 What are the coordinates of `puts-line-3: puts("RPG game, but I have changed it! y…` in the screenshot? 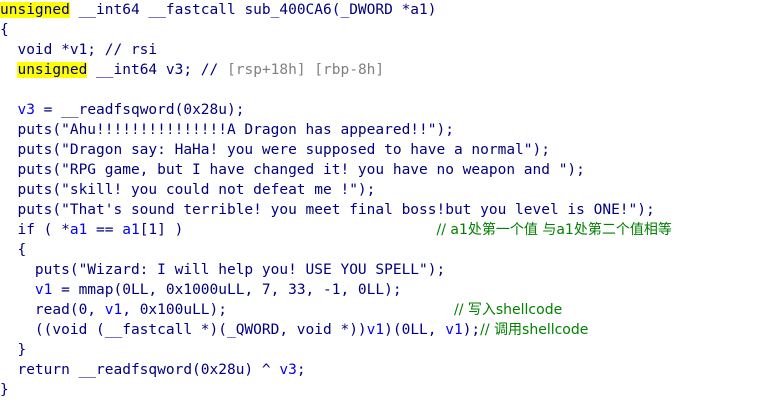 It's located at (390, 170).